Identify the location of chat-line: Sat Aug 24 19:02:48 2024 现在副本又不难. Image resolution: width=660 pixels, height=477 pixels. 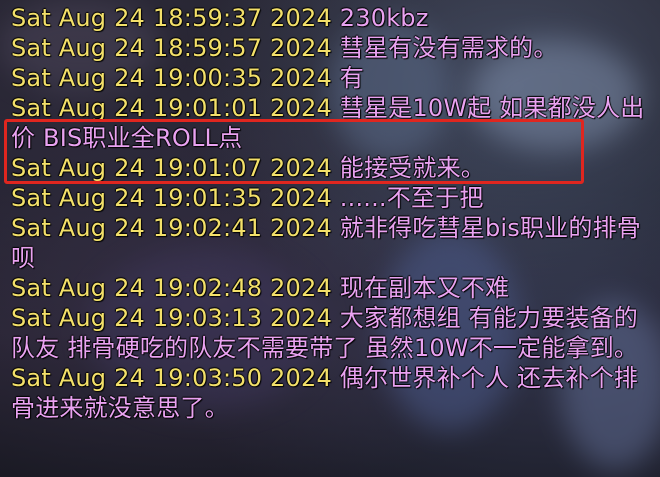
(331, 288).